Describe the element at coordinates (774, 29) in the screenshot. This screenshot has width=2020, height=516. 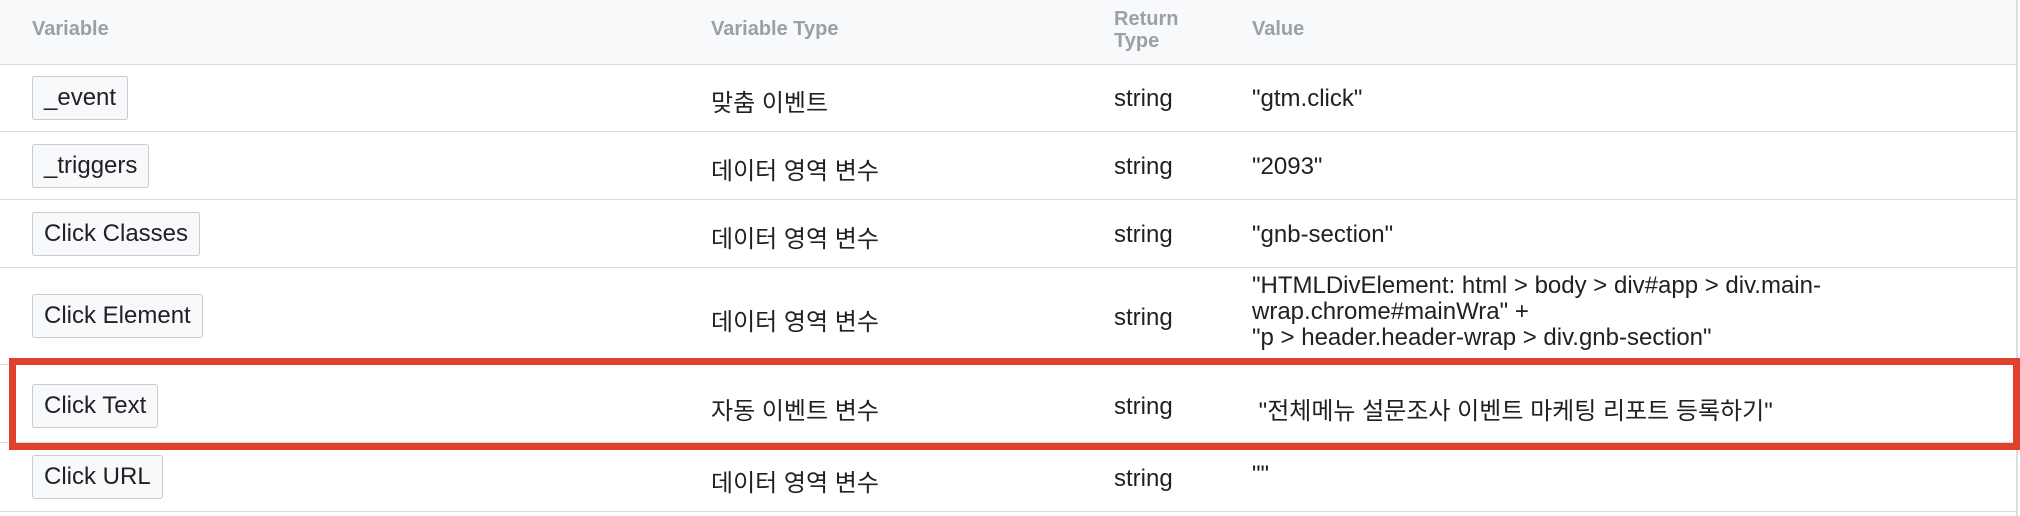
I see `header-variable-type: Variable Type` at that location.